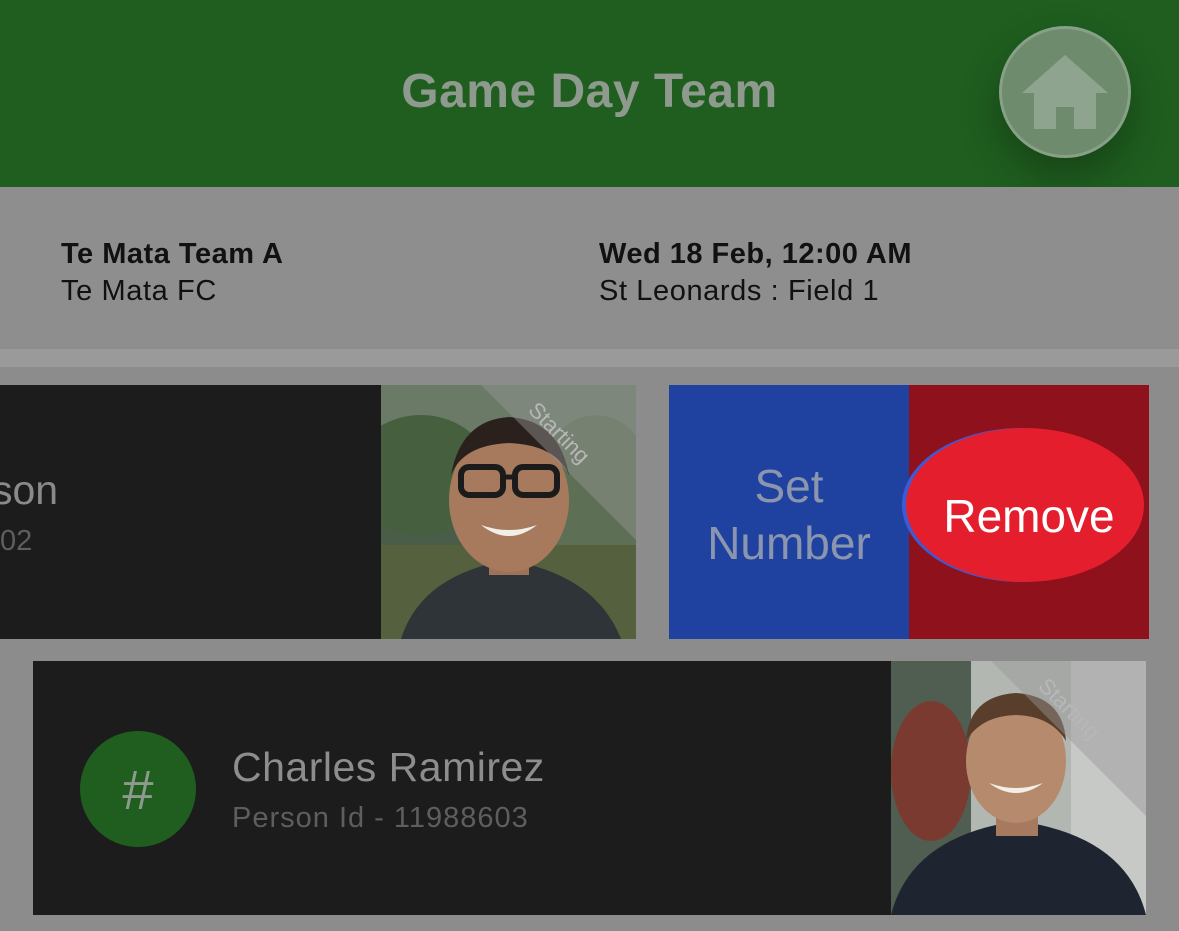 Image resolution: width=1179 pixels, height=931 pixels. What do you see at coordinates (789, 543) in the screenshot?
I see `set-number-label-line2: Number` at bounding box center [789, 543].